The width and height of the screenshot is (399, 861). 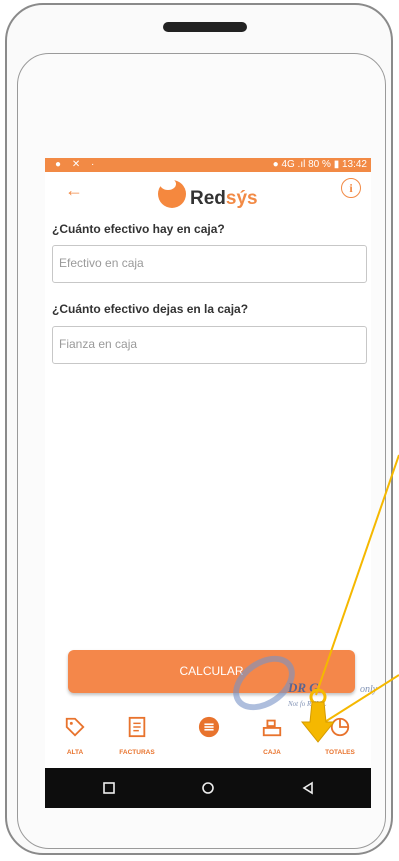 I want to click on redsys-logo: Redsýs, so click(x=218, y=194).